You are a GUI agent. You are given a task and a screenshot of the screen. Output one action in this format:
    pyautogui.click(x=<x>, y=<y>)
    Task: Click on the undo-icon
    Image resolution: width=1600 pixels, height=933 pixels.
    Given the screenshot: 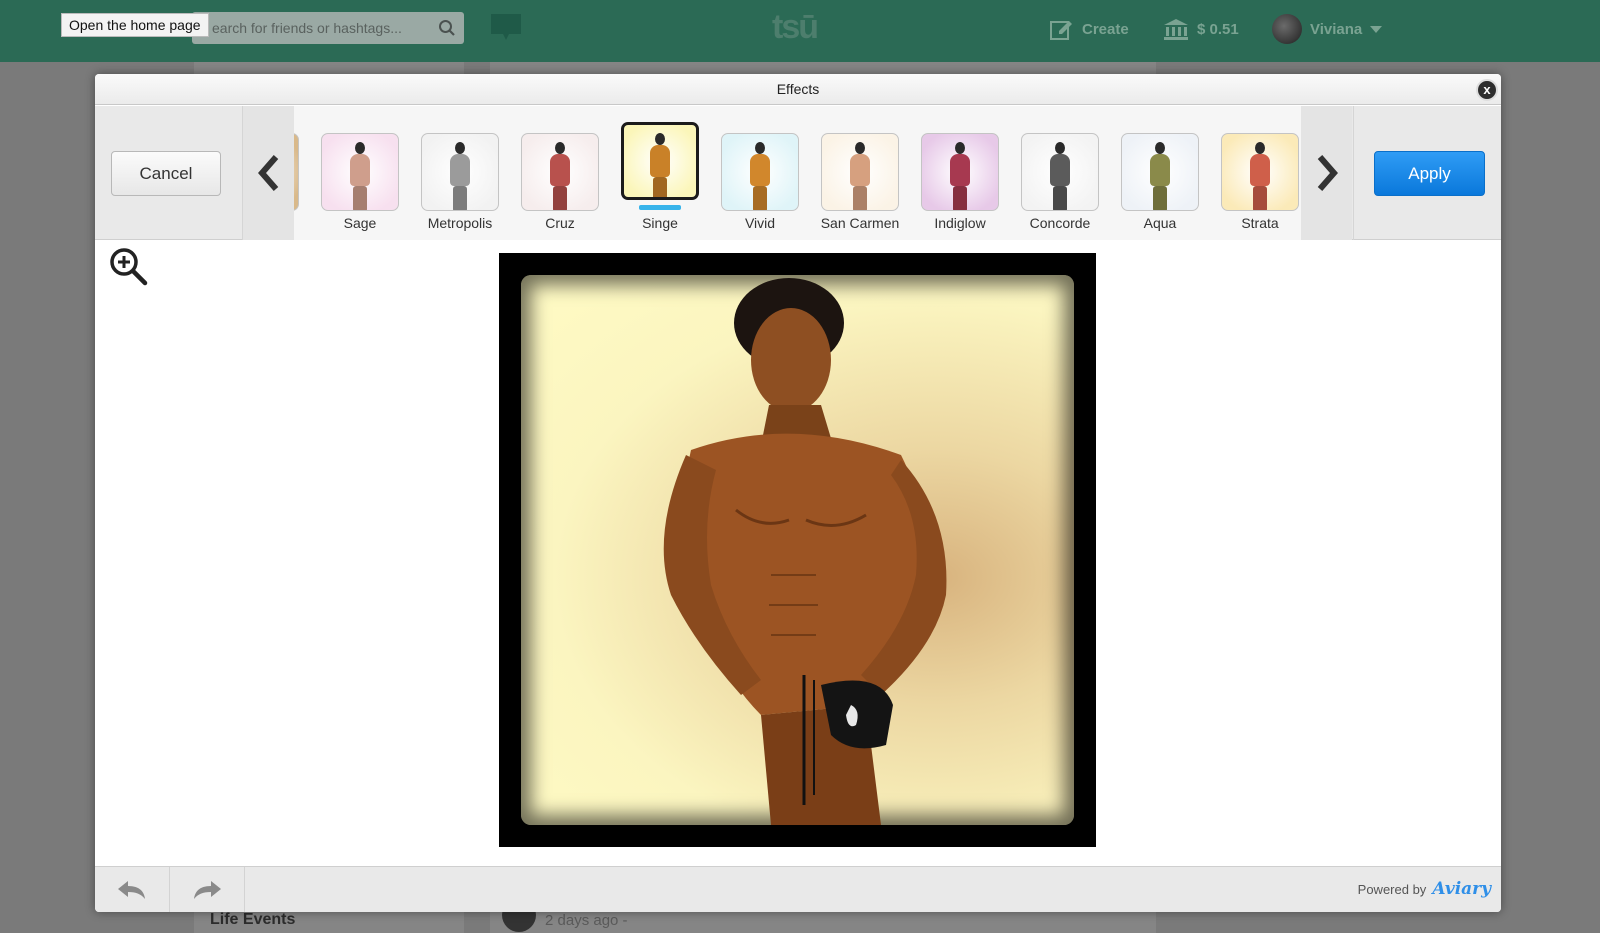 What is the action you would take?
    pyautogui.click(x=131, y=890)
    